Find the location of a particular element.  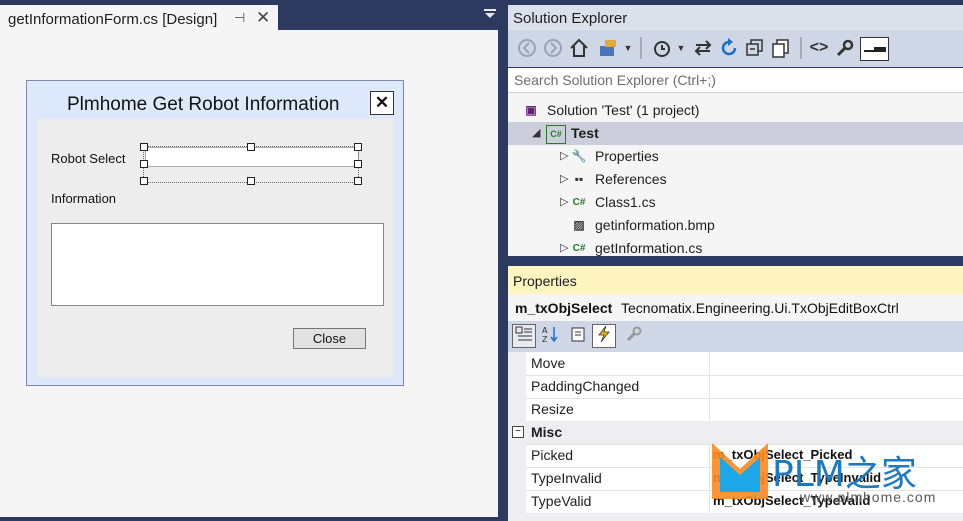

plmhome-watermark: PLM之家 www.plmhome.com is located at coordinates (836, 479).